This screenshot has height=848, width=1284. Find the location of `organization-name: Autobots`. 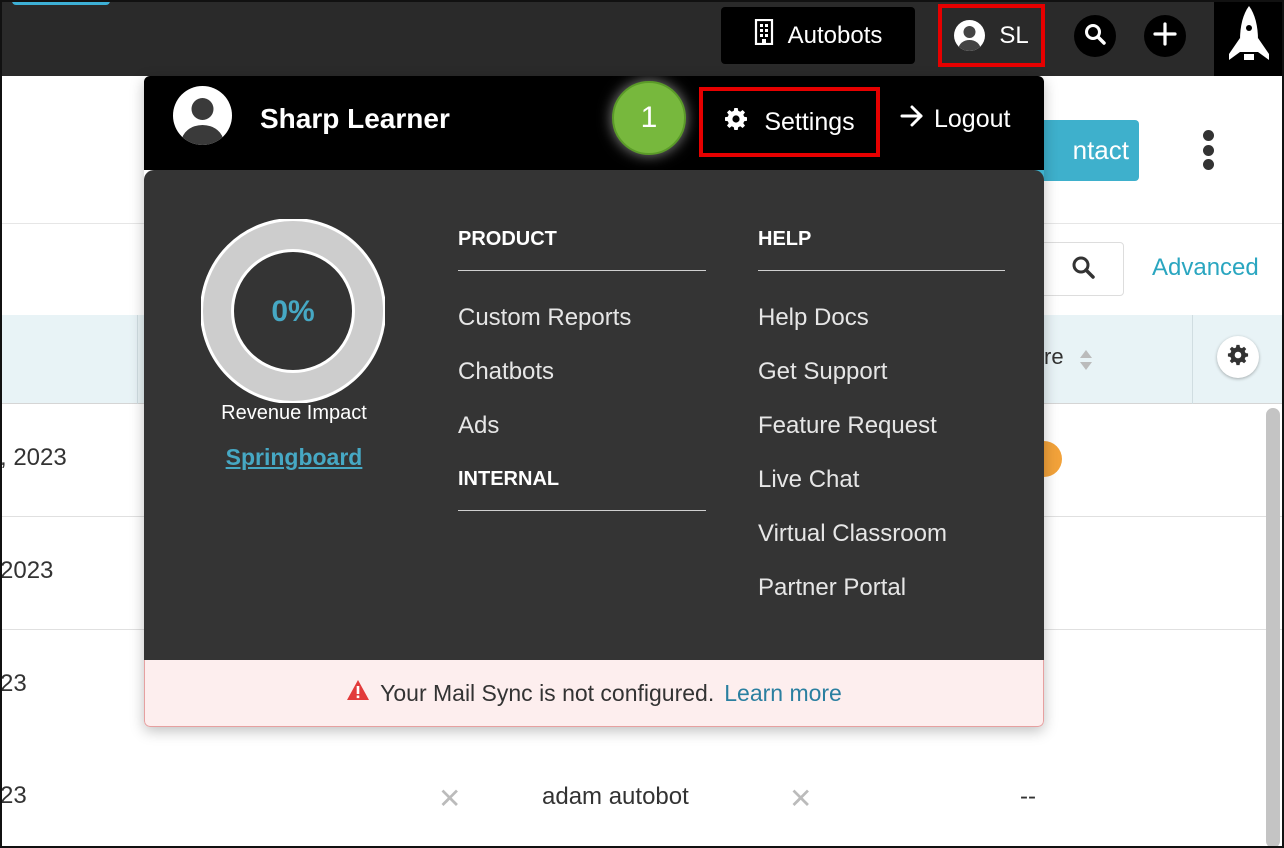

organization-name: Autobots is located at coordinates (835, 35).